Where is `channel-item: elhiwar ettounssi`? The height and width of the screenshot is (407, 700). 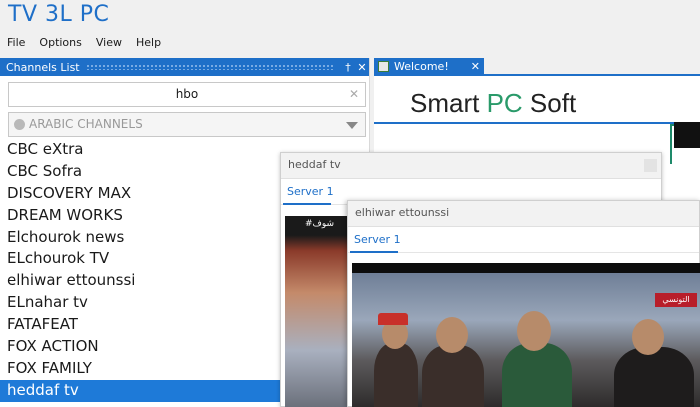
channel-item: elhiwar ettounssi is located at coordinates (140, 281).